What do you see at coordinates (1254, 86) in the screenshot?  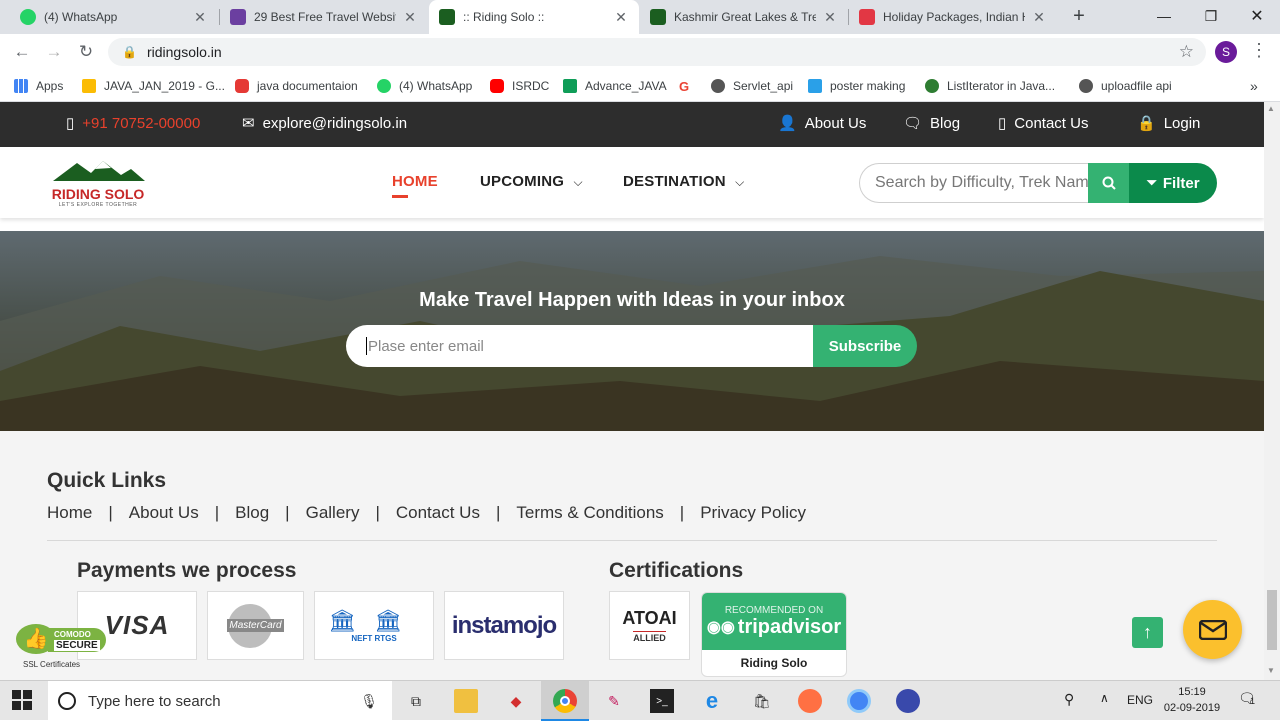 I see `more-bookmarks-icon: »` at bounding box center [1254, 86].